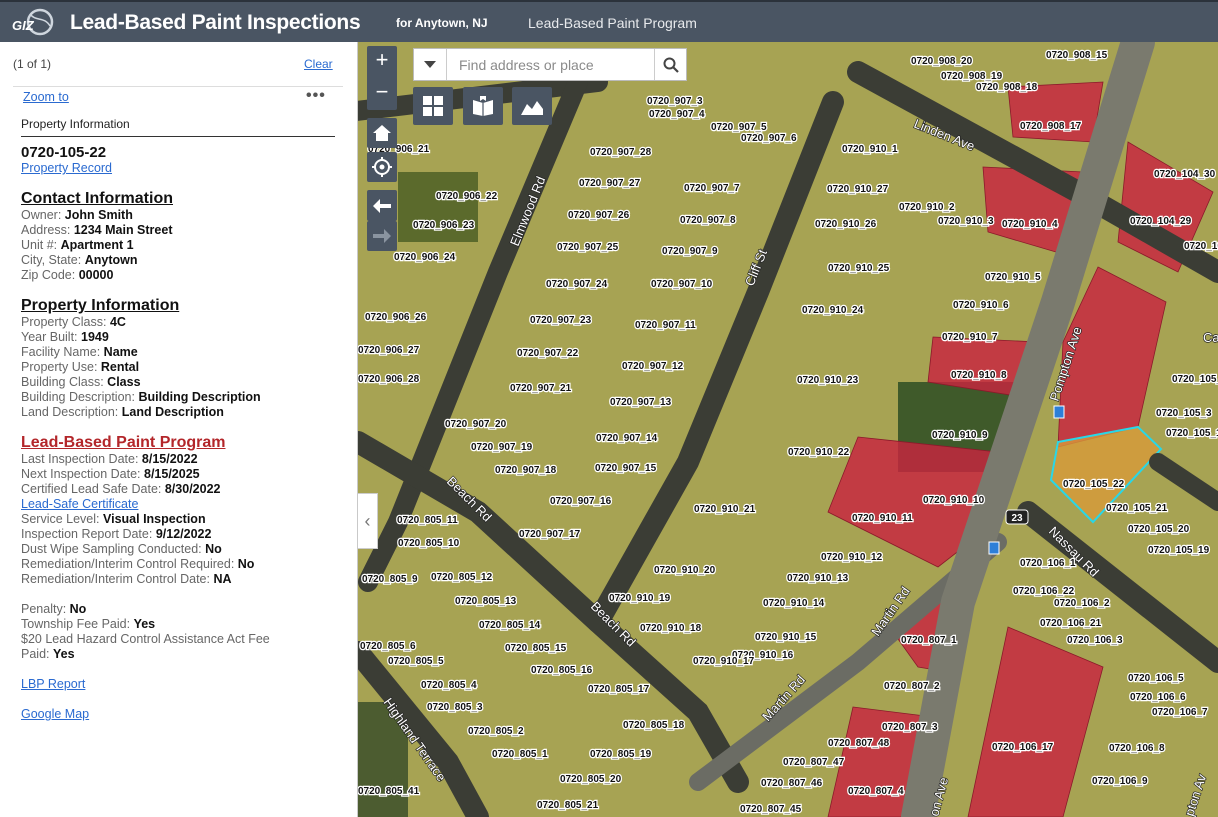  What do you see at coordinates (368, 521) in the screenshot?
I see `collapse-panel-button: ‹` at bounding box center [368, 521].